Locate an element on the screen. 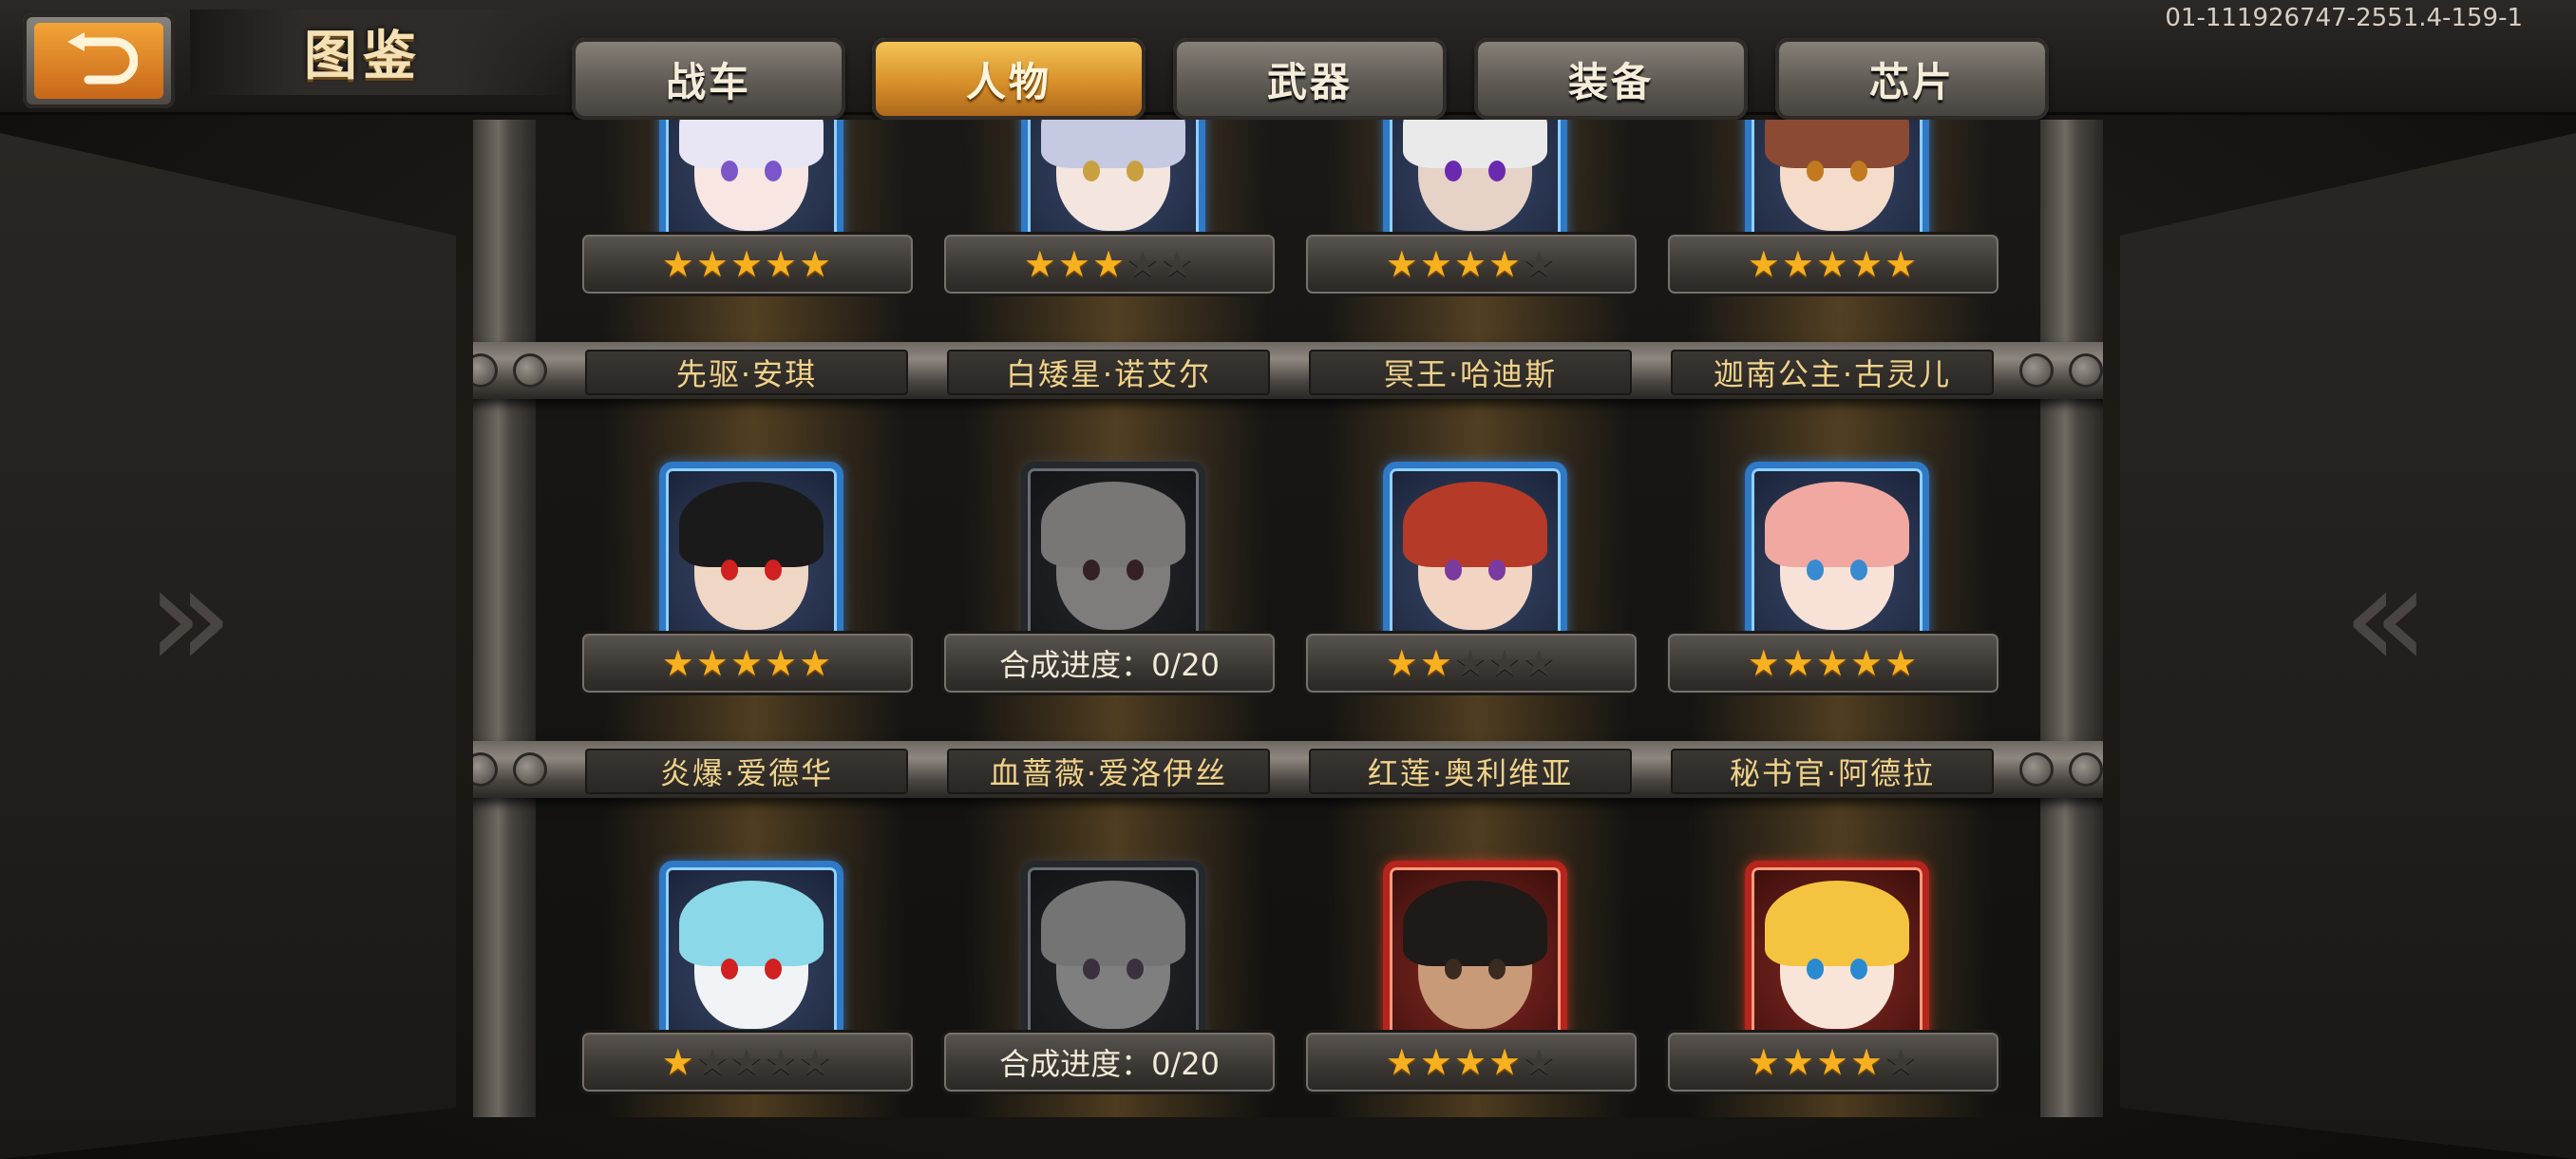 This screenshot has height=1159, width=2576. character-name: 秘书官·阿德拉 is located at coordinates (1832, 771).